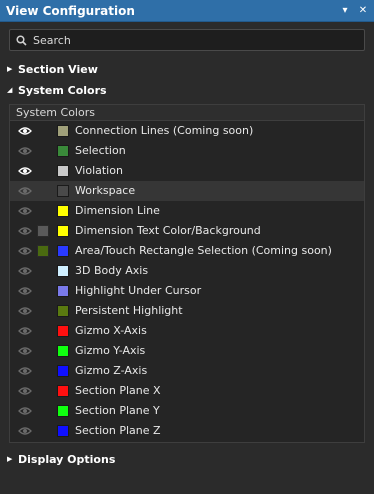 The width and height of the screenshot is (374, 494). Describe the element at coordinates (111, 330) in the screenshot. I see `row-label: Gizmo X-Axis` at that location.